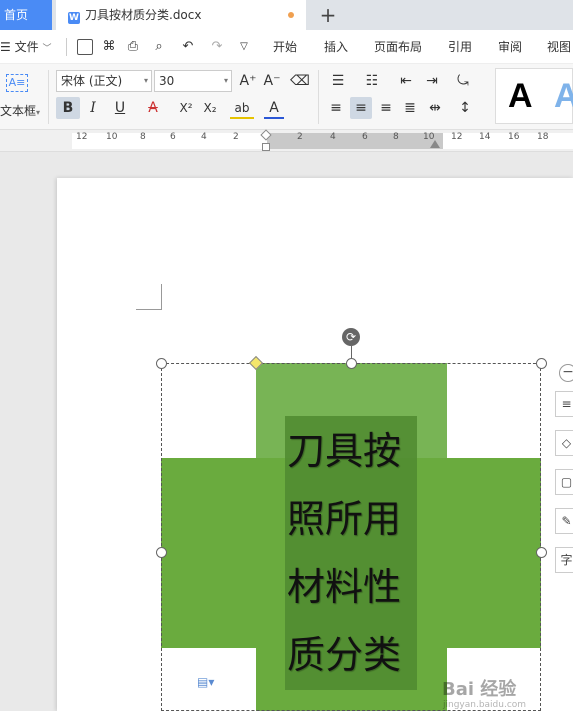 This screenshot has width=573, height=711. I want to click on print-icon: ⎙, so click(133, 47).